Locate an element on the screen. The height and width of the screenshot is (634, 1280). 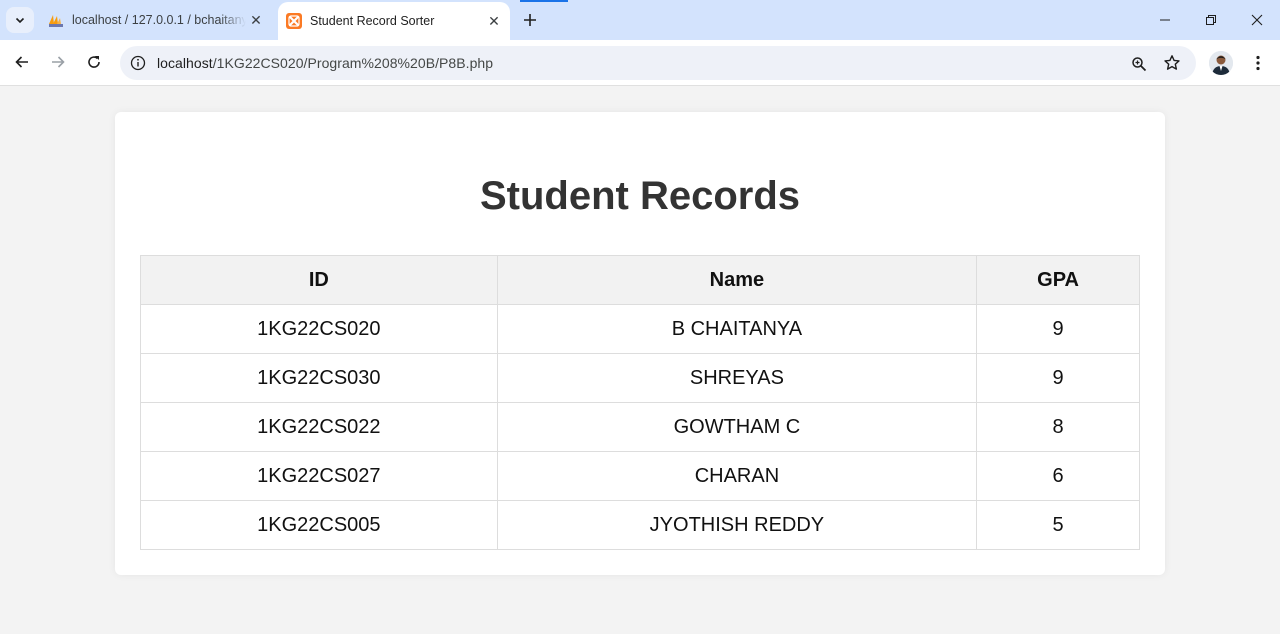
cell-name: B CHAITANYA is located at coordinates (737, 329).